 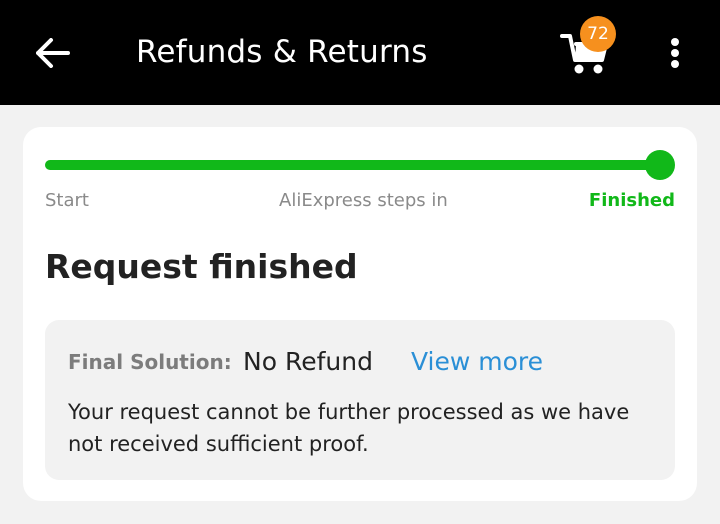 I want to click on arrow-left-icon, so click(x=53, y=53).